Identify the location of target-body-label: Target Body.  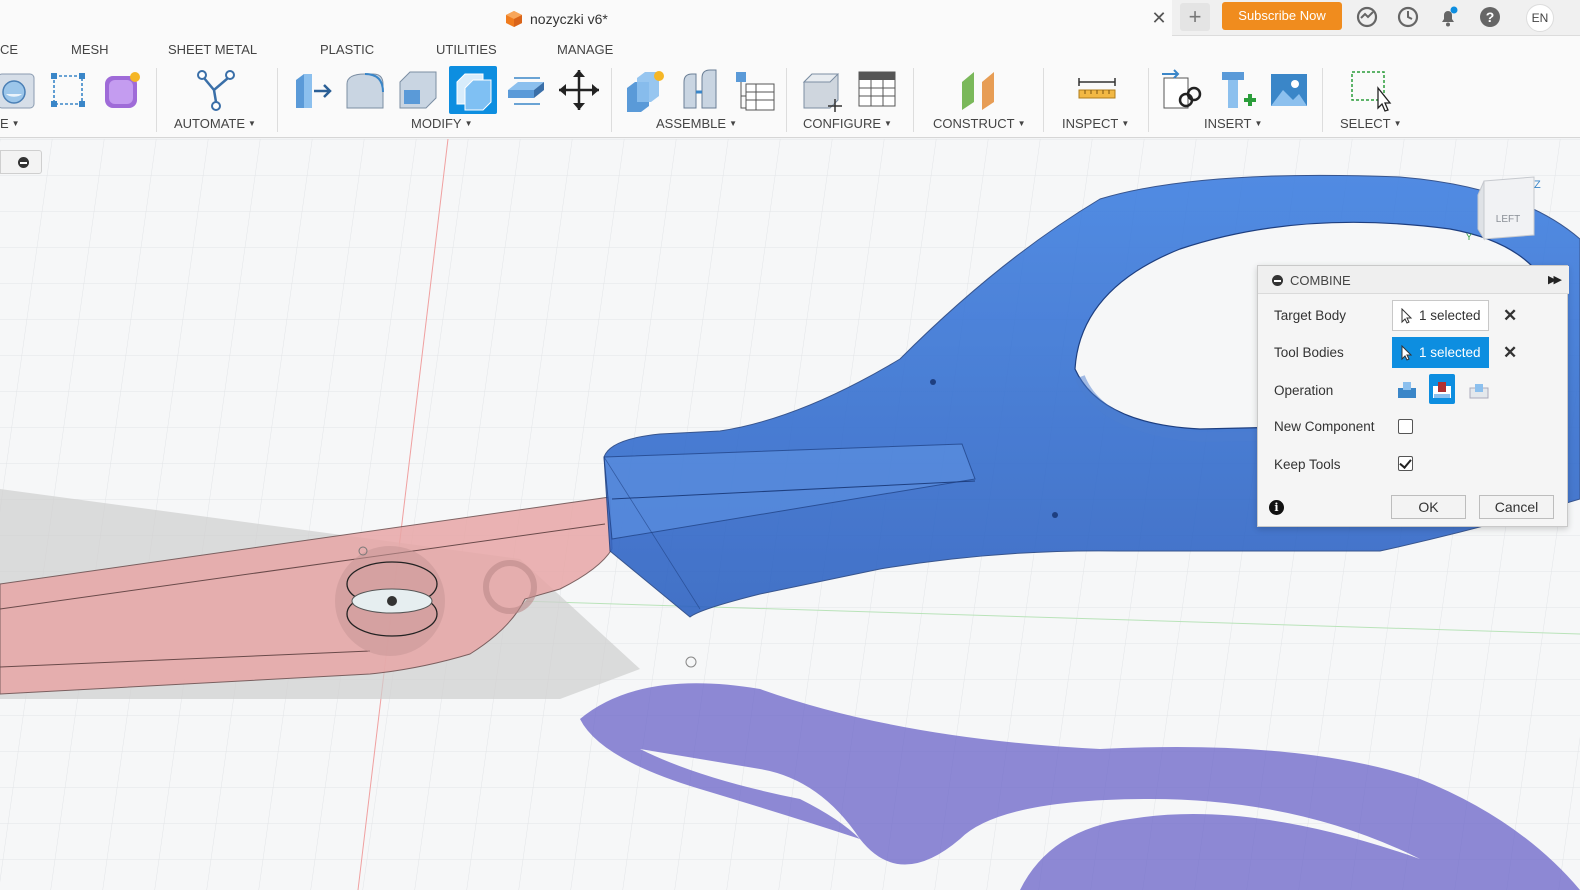
(1310, 315).